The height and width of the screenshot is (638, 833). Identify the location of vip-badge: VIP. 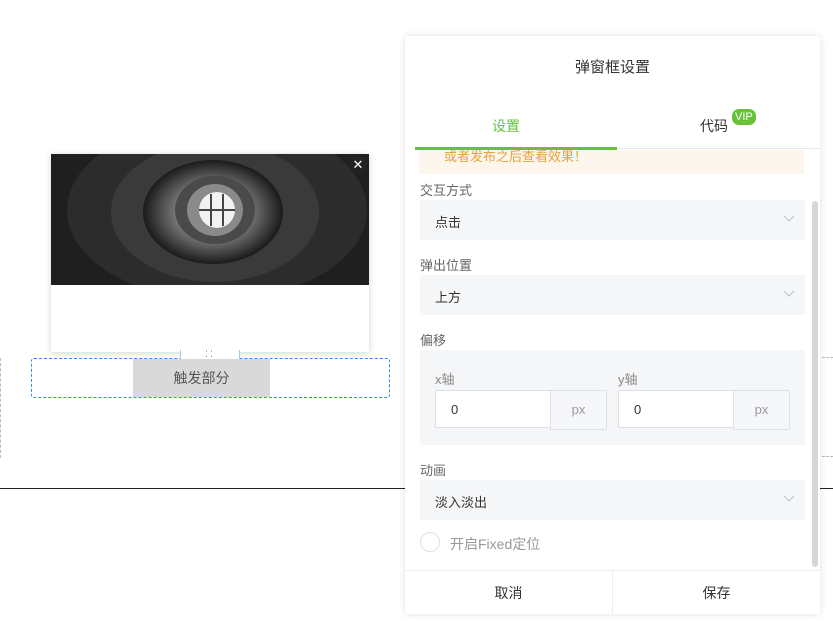
(744, 117).